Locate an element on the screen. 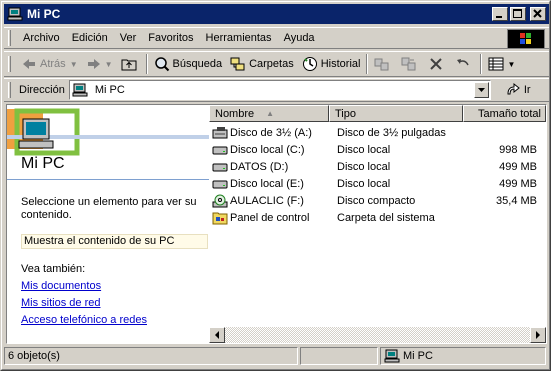 This screenshot has width=551, height=371. copy-to-button is located at coordinates (410, 64).